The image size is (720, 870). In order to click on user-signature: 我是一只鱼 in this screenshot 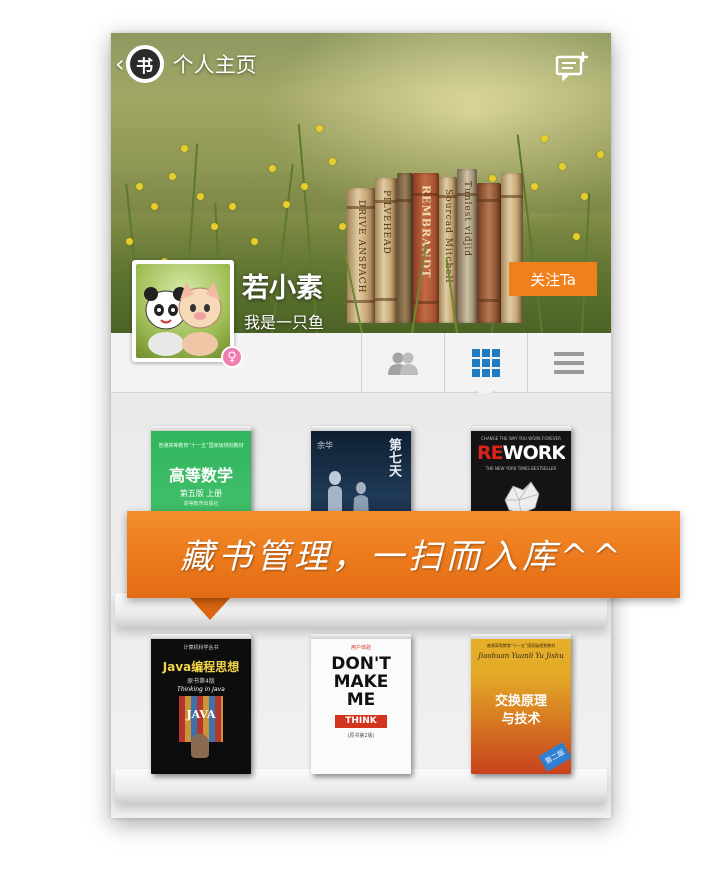, I will do `click(284, 322)`.